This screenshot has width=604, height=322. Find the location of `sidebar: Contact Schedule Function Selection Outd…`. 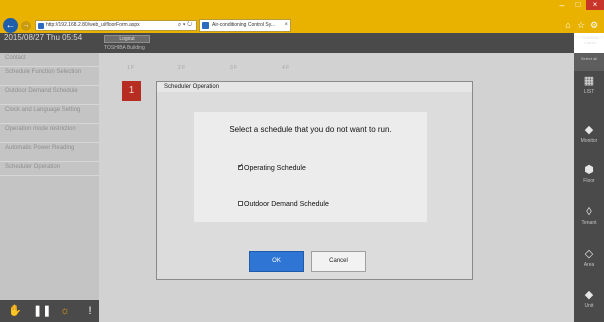

sidebar: Contact Schedule Function Selection Outd… is located at coordinates (49, 176).